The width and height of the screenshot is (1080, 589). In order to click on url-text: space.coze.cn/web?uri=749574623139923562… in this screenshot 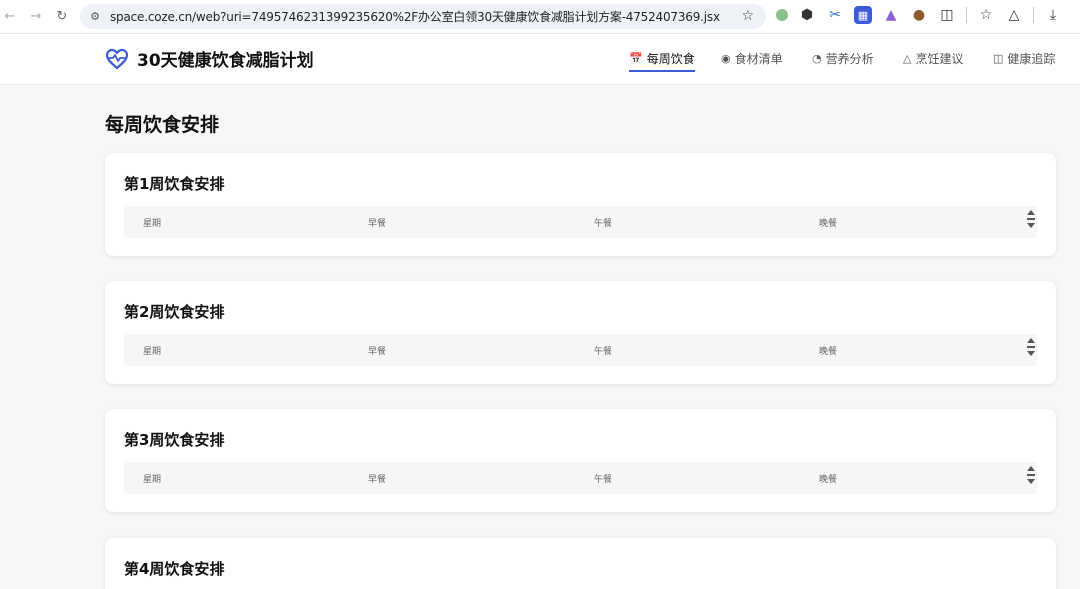, I will do `click(415, 17)`.